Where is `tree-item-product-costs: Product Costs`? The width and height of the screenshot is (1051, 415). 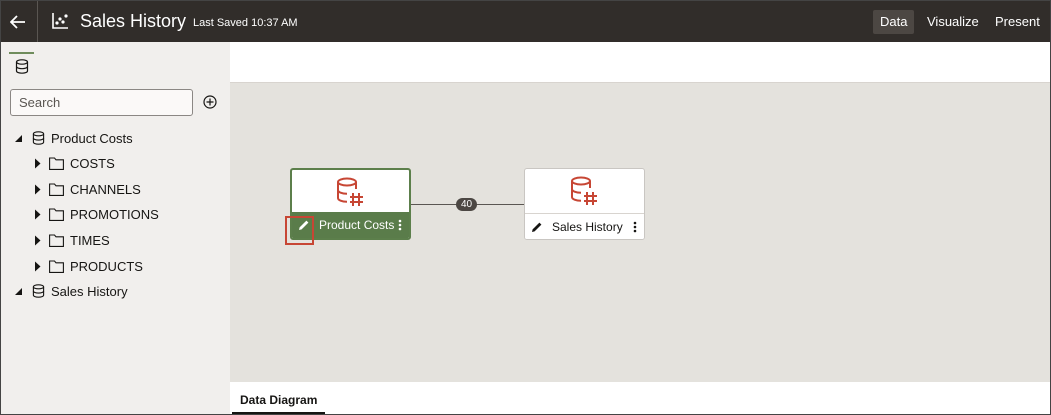 tree-item-product-costs: Product Costs is located at coordinates (73, 138).